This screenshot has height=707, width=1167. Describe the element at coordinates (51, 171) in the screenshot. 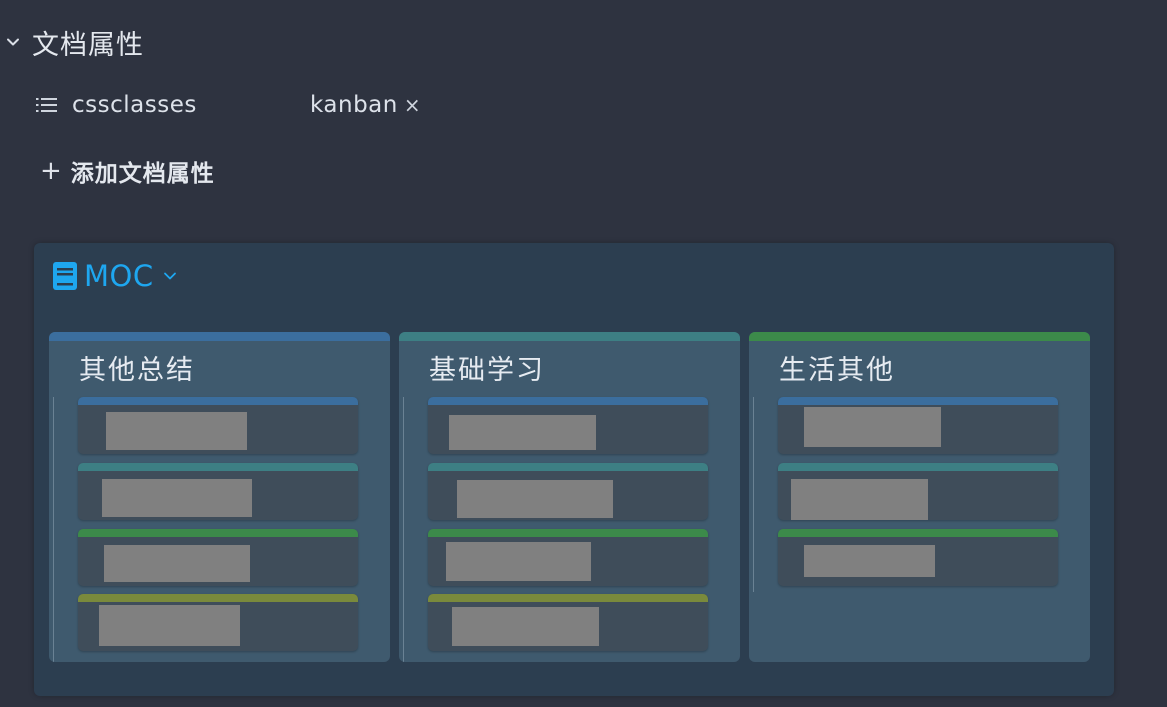

I see `plus-icon: +` at that location.